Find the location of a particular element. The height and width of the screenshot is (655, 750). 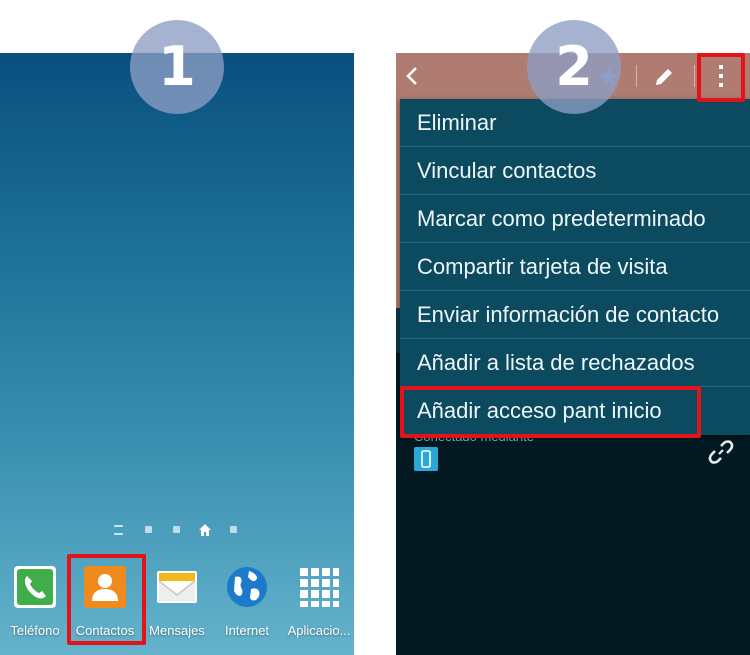

messages-icon is located at coordinates (177, 587).